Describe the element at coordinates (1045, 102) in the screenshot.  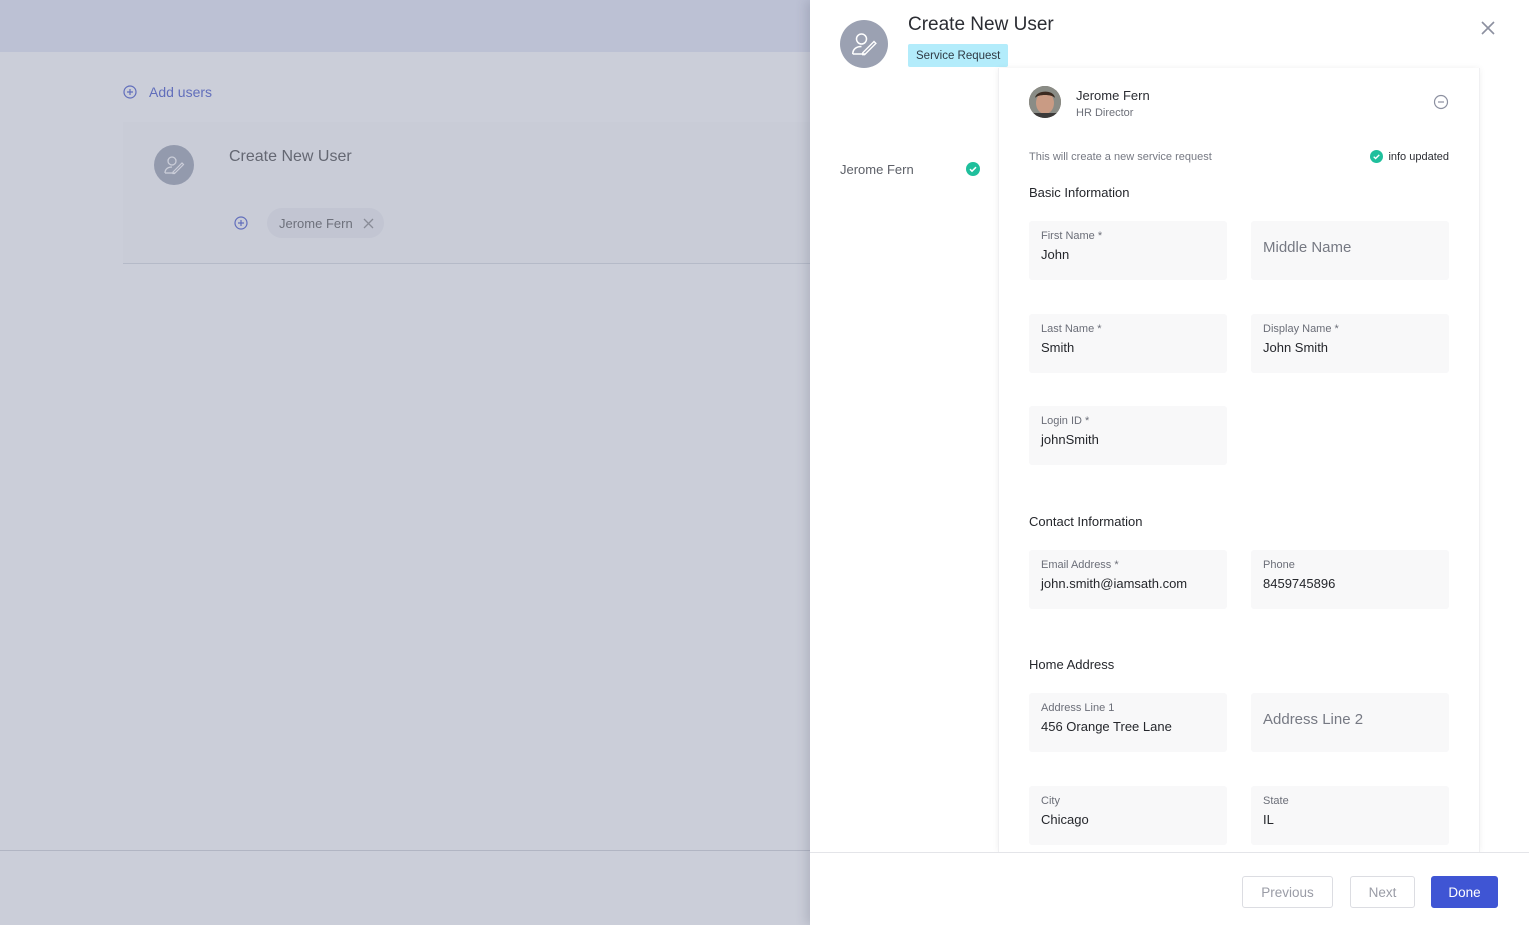
I see `user-avatar` at that location.